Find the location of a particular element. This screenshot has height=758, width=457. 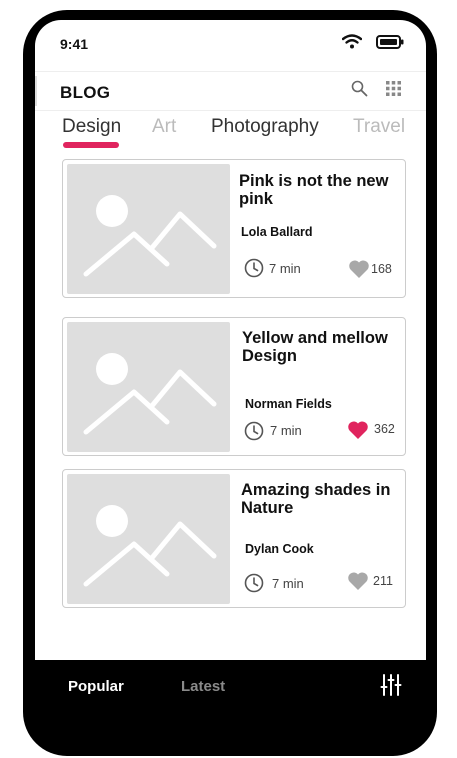

heart-icon-liked is located at coordinates (358, 430).